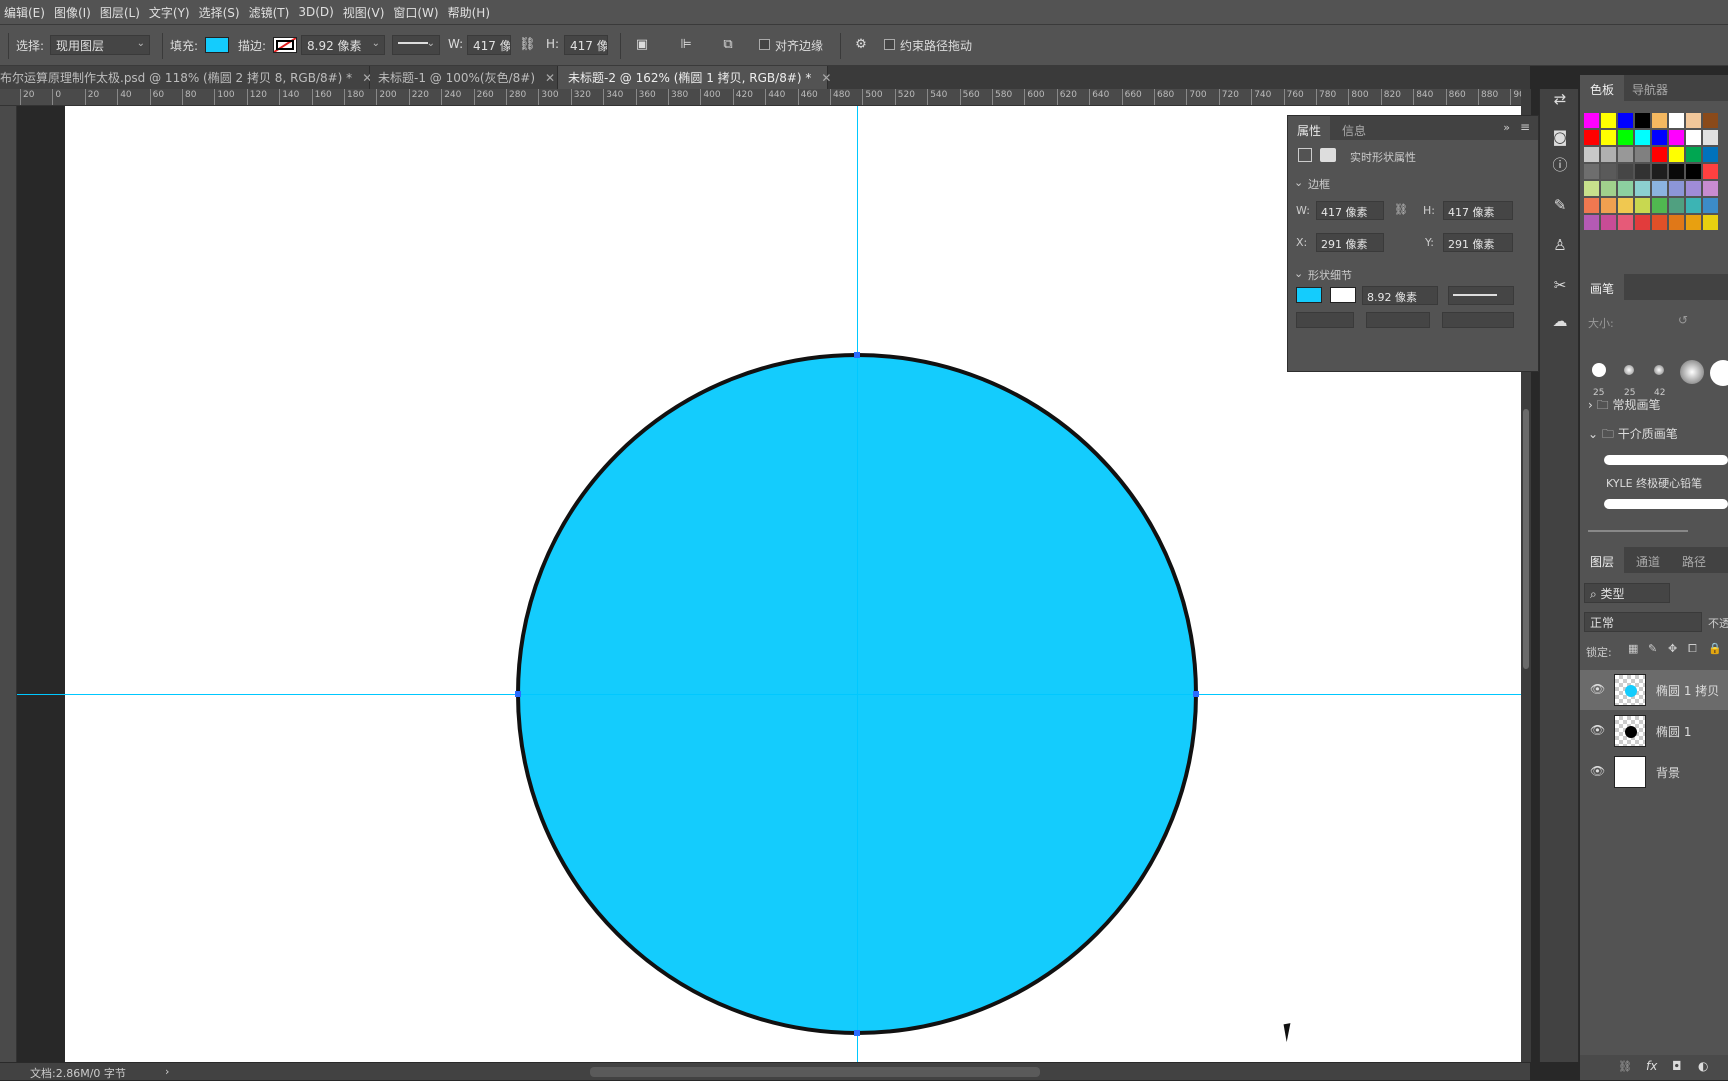 This screenshot has width=1728, height=1081. What do you see at coordinates (1350, 210) in the screenshot?
I see `shape-width-input: 417 像素` at bounding box center [1350, 210].